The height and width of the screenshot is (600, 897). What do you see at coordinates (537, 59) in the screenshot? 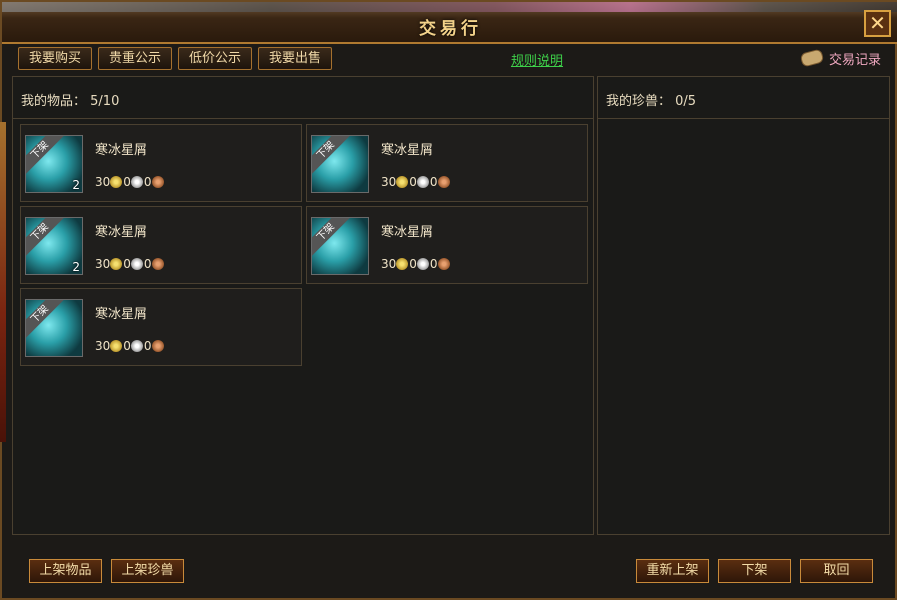
I see `rules-link: 规则说明` at bounding box center [537, 59].